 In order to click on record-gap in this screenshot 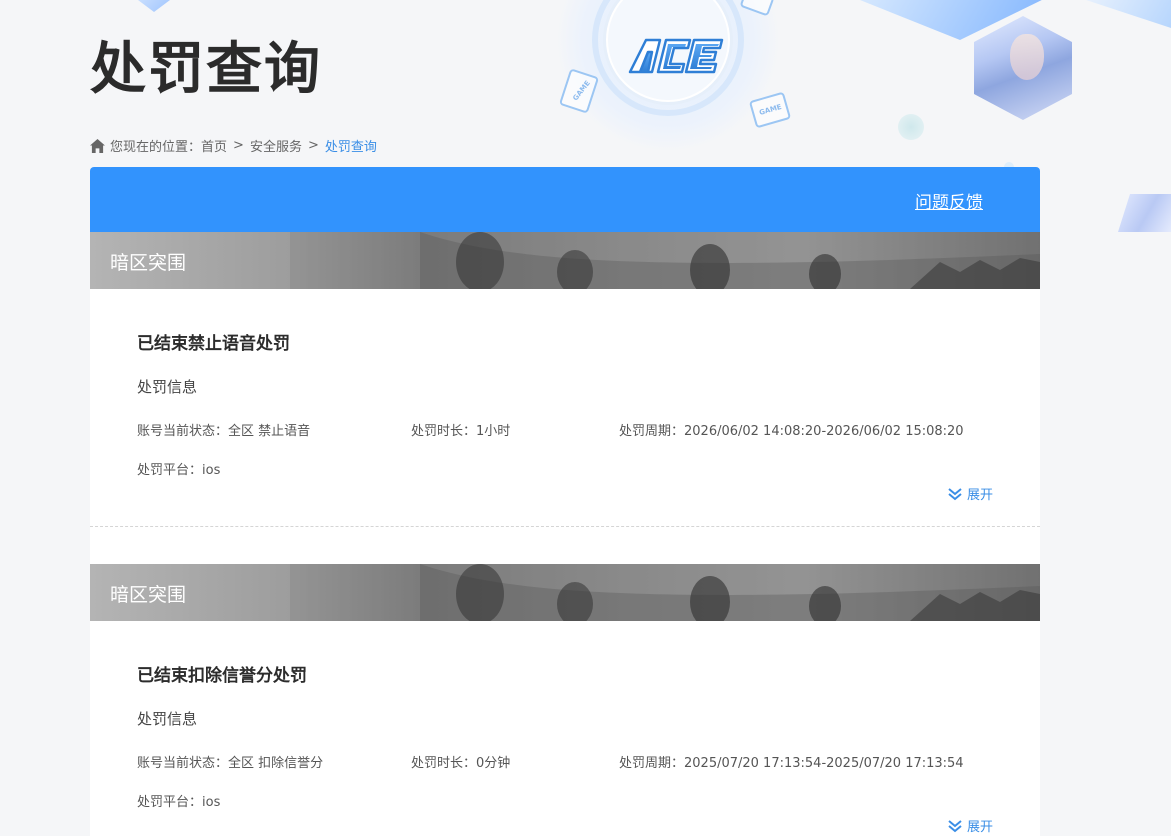, I will do `click(565, 545)`.